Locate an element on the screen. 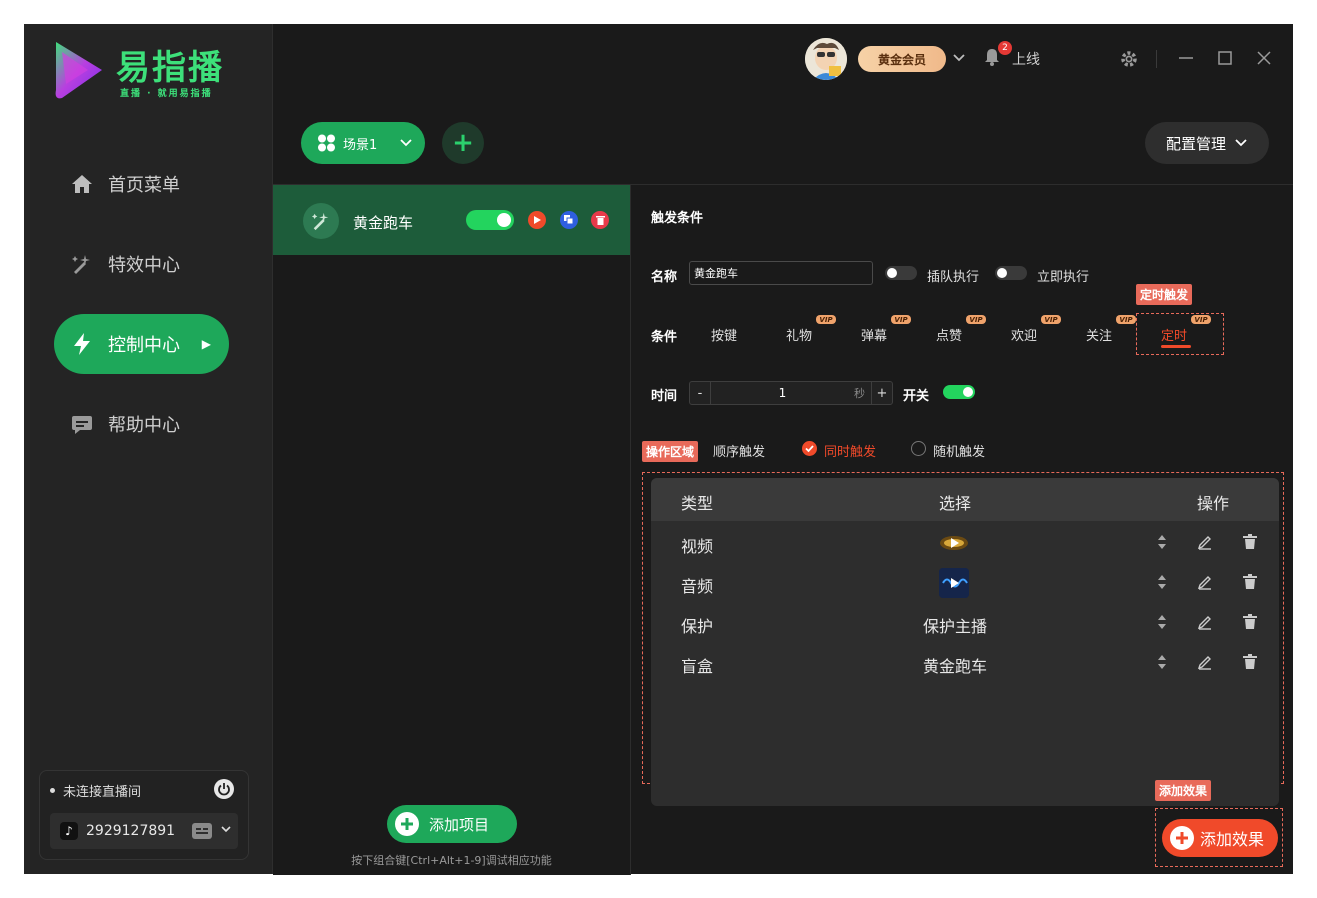 The height and width of the screenshot is (898, 1317). time-value: 1 is located at coordinates (782, 393).